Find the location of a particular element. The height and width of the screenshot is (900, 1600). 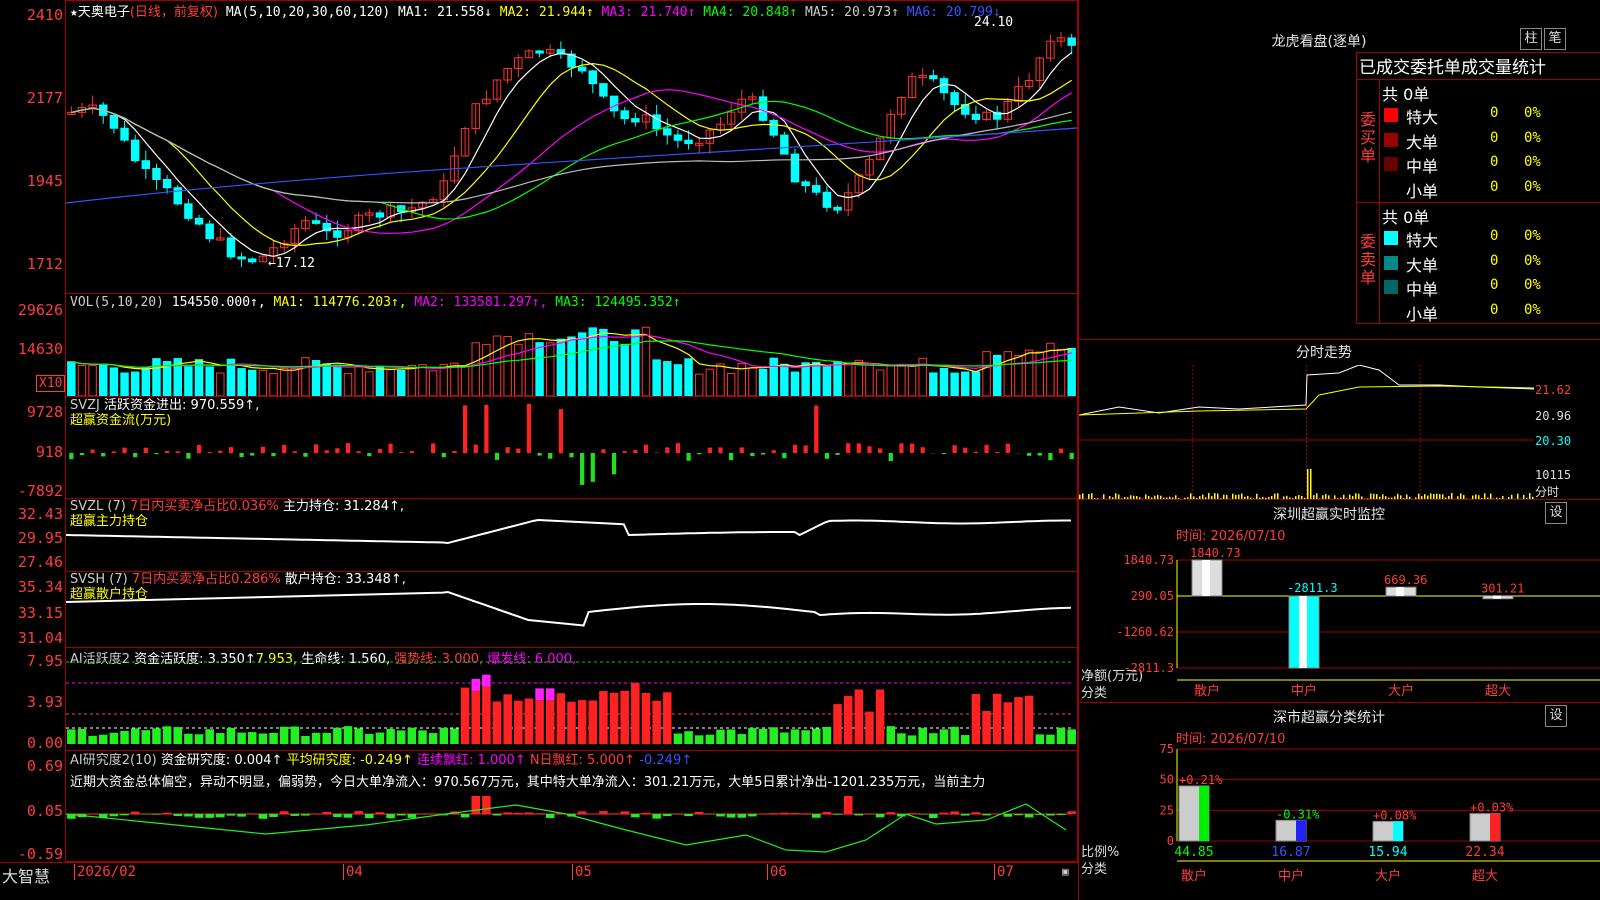

ai-research-axis-1: 0.69 is located at coordinates (44, 766).